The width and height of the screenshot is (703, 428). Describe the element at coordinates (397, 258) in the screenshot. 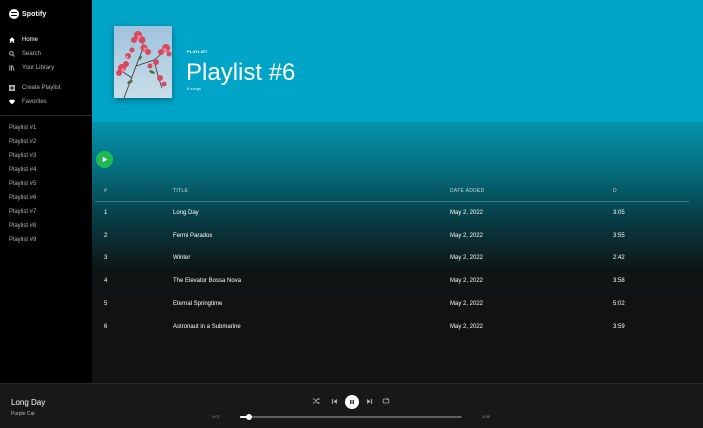

I see `table-row: 3 Winter May 2, 2022 2:42` at that location.